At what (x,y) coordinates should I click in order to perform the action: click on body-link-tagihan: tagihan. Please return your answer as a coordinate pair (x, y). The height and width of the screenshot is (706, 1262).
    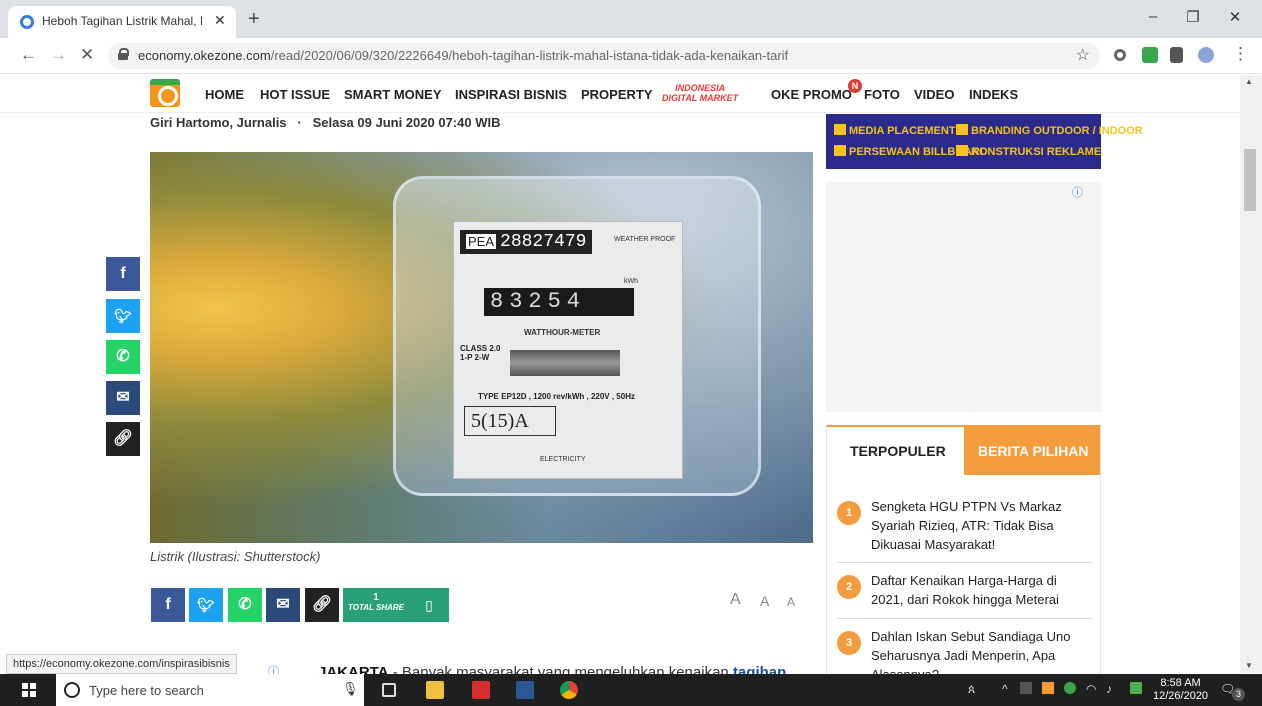
    Looking at the image, I should click on (759, 669).